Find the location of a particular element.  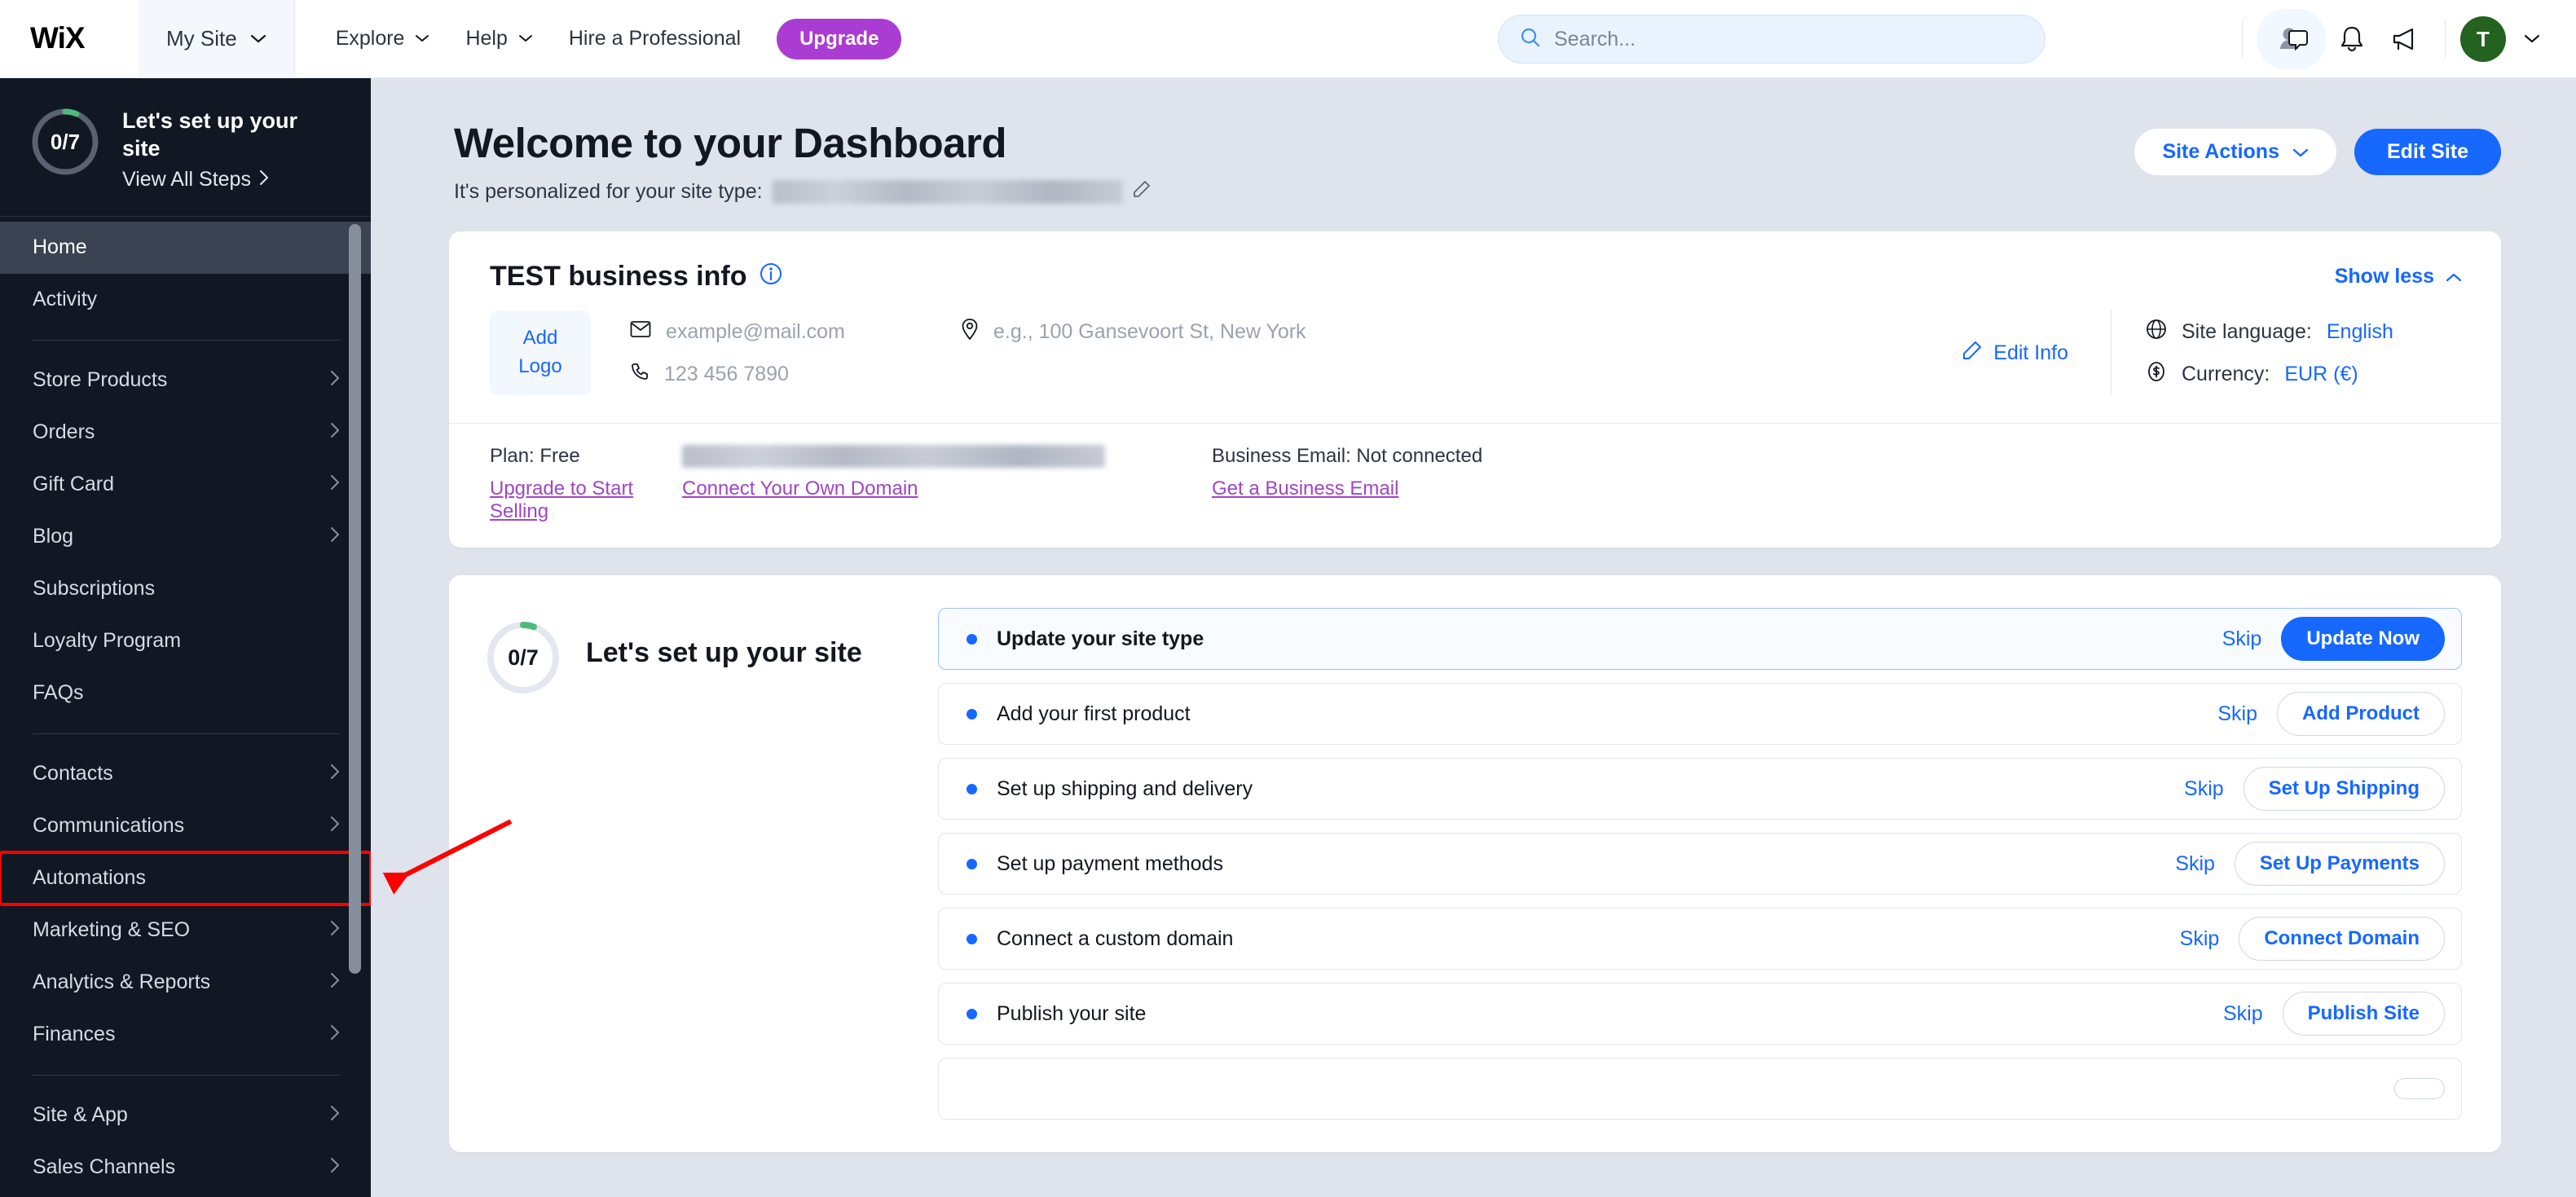

sidebar-item-automations: Automations is located at coordinates (186, 878).